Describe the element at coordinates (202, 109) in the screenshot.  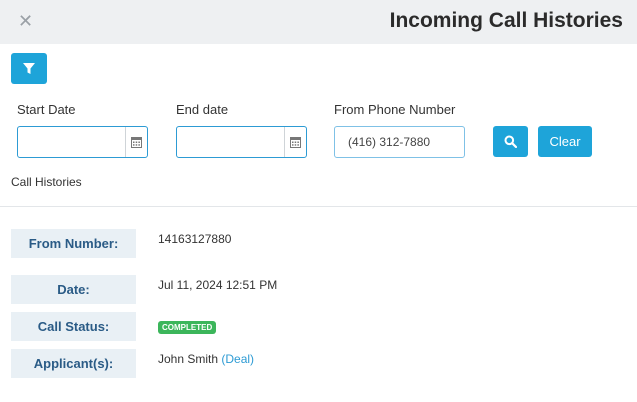
I see `end-date-label: End date` at that location.